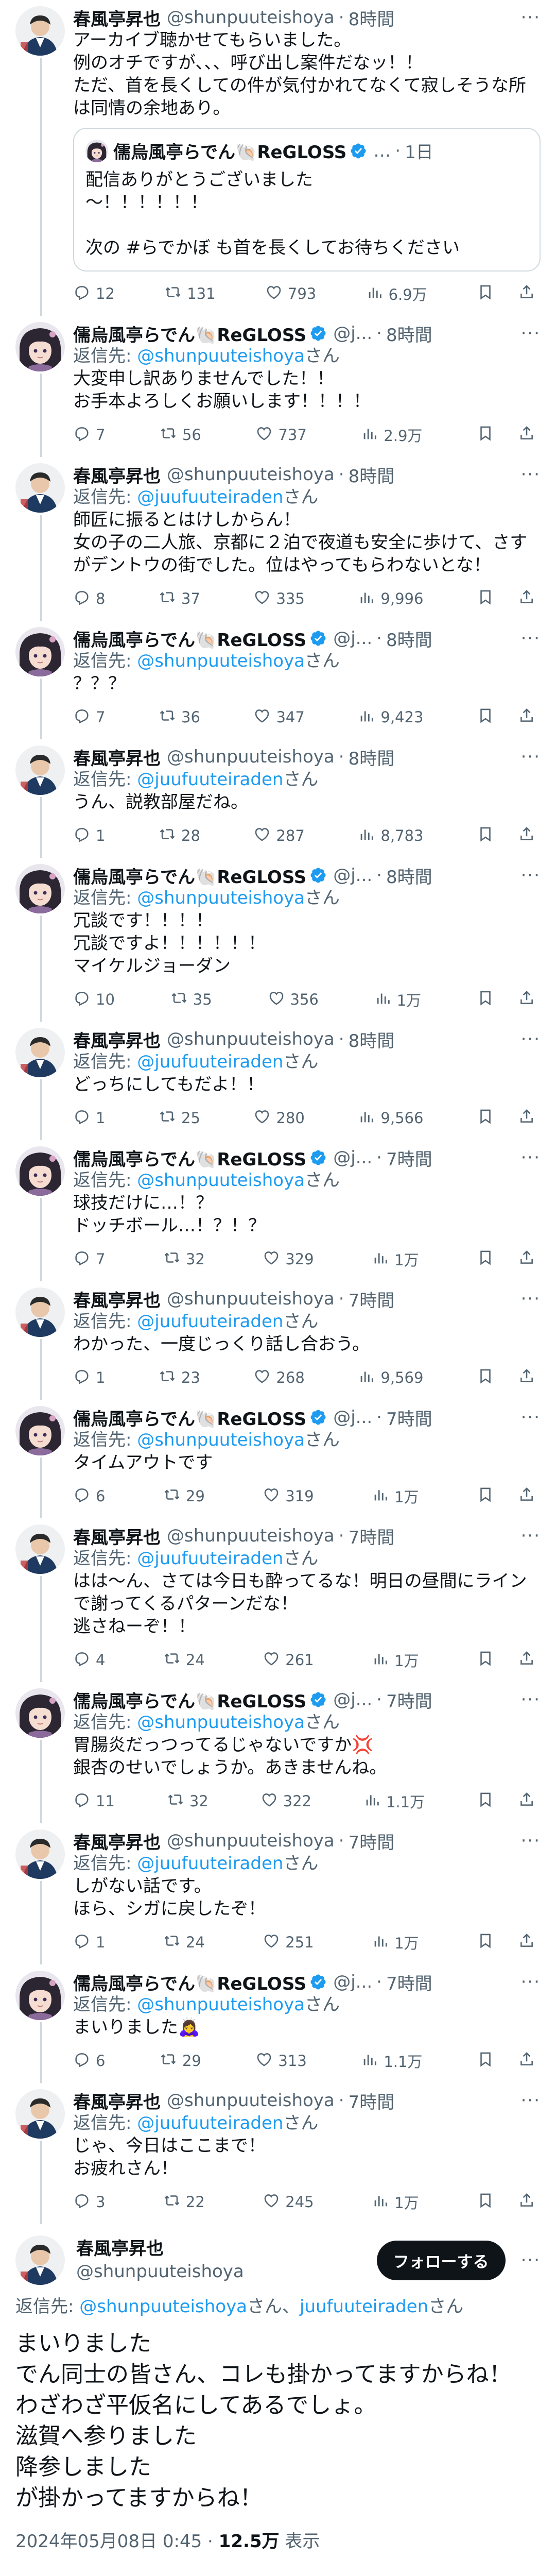  I want to click on repost-button: 28, so click(179, 835).